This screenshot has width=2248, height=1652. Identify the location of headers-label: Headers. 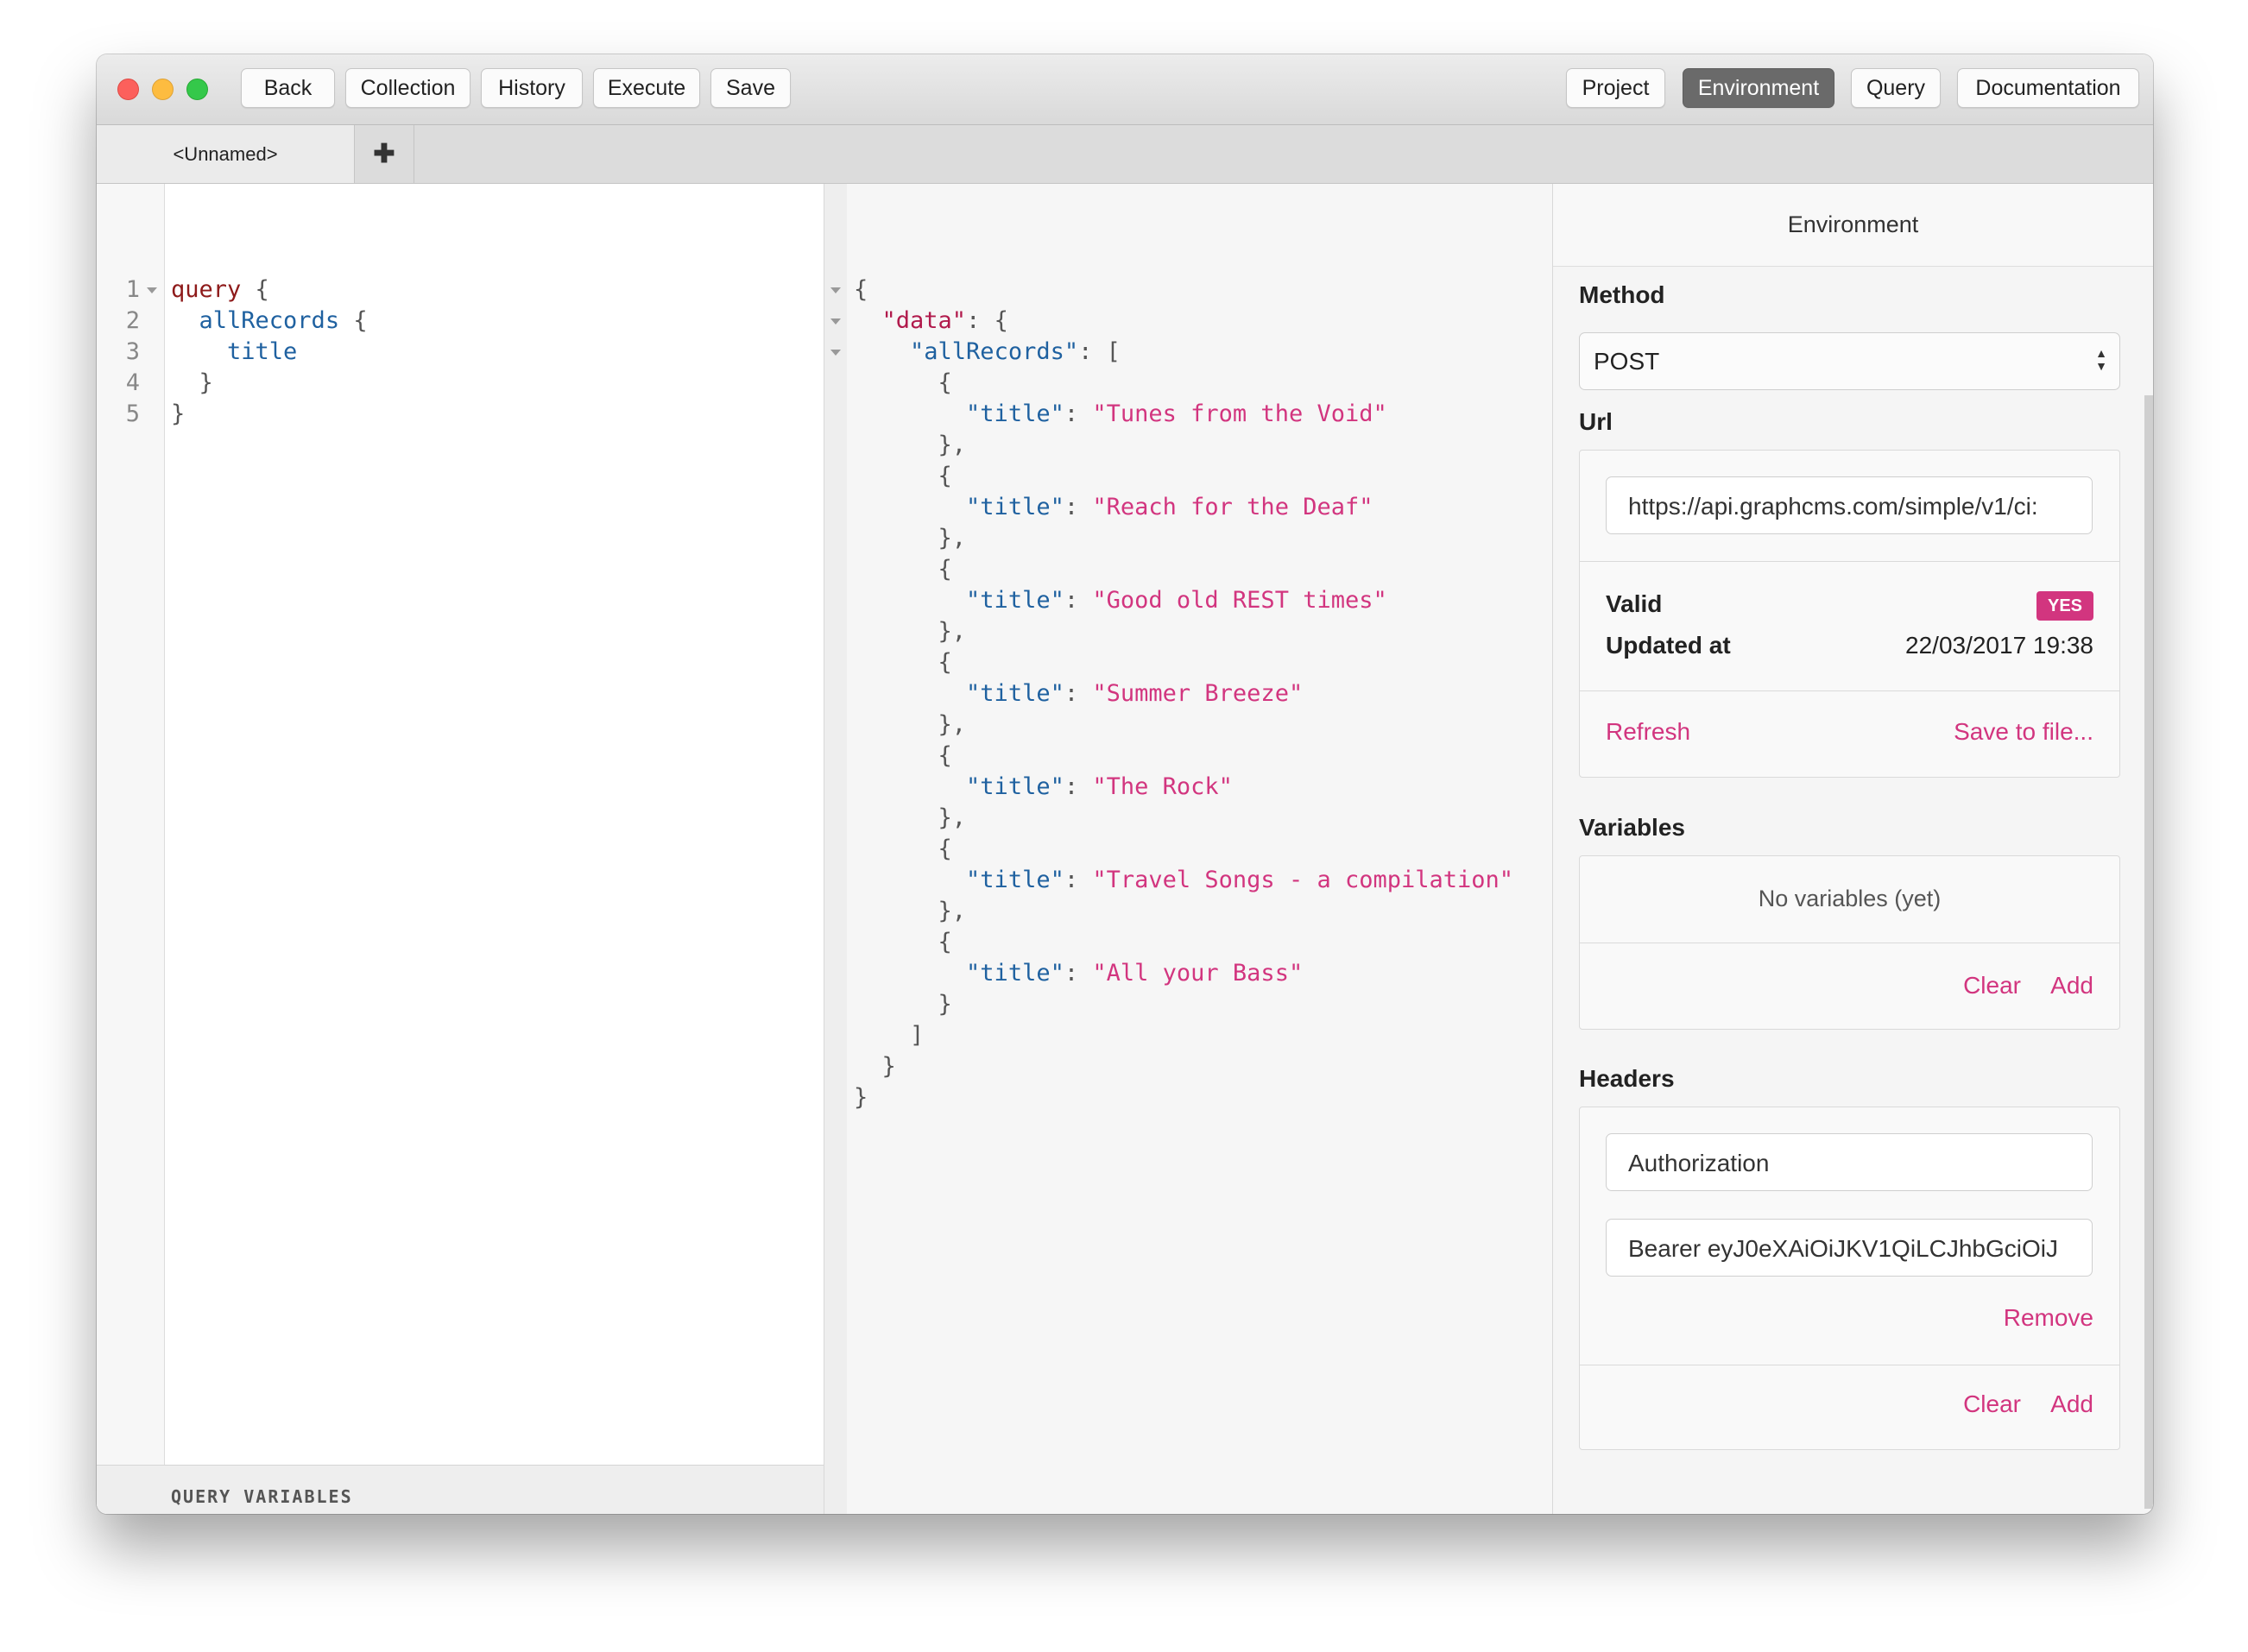
(1627, 1078).